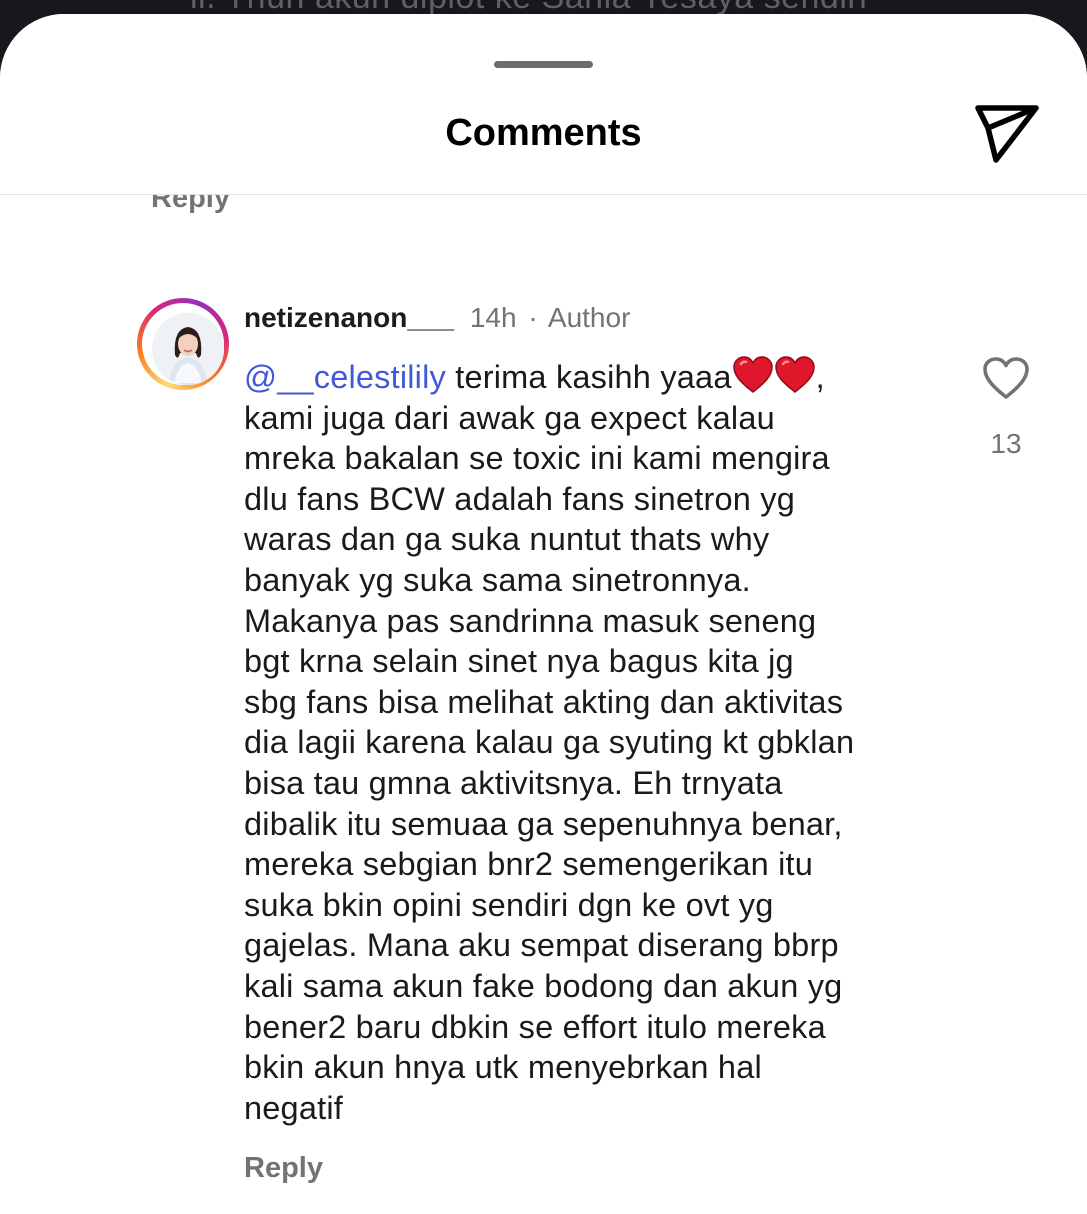 The width and height of the screenshot is (1087, 1214). Describe the element at coordinates (1007, 133) in the screenshot. I see `share-icon` at that location.